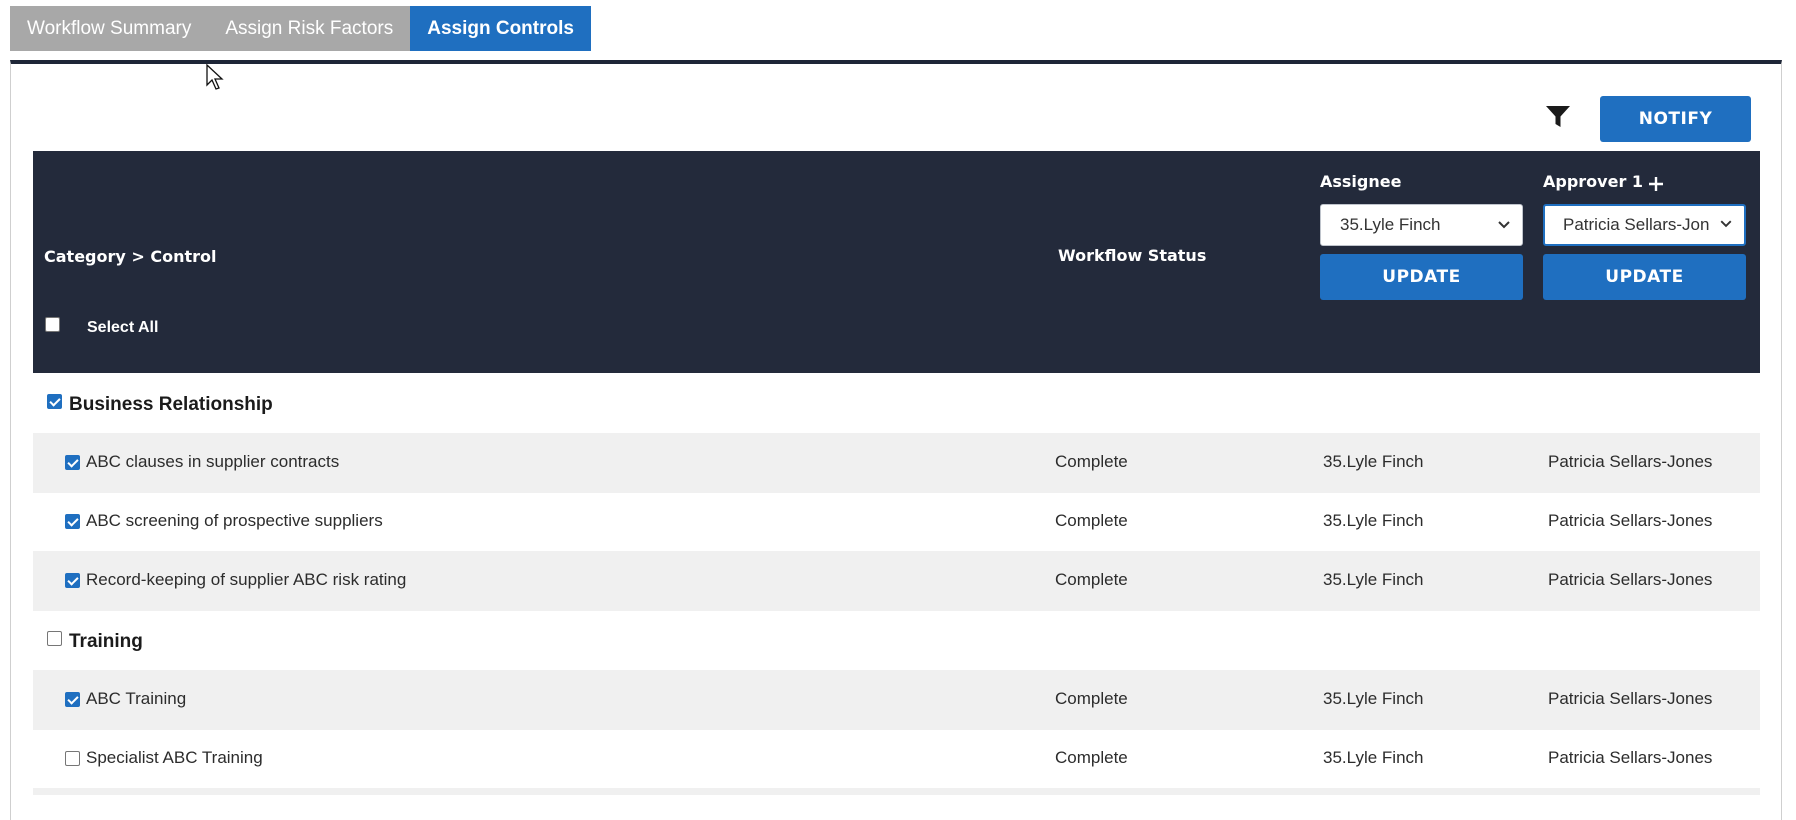  I want to click on control-name: ABC clauses in supplier contracts, so click(213, 461).